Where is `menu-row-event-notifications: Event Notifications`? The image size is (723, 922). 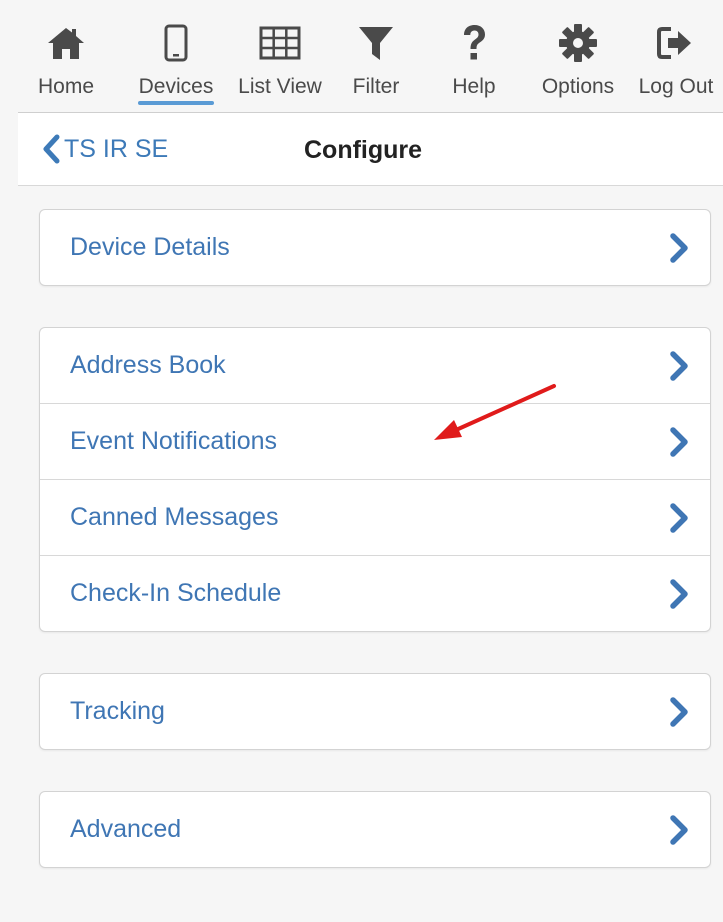 menu-row-event-notifications: Event Notifications is located at coordinates (375, 441).